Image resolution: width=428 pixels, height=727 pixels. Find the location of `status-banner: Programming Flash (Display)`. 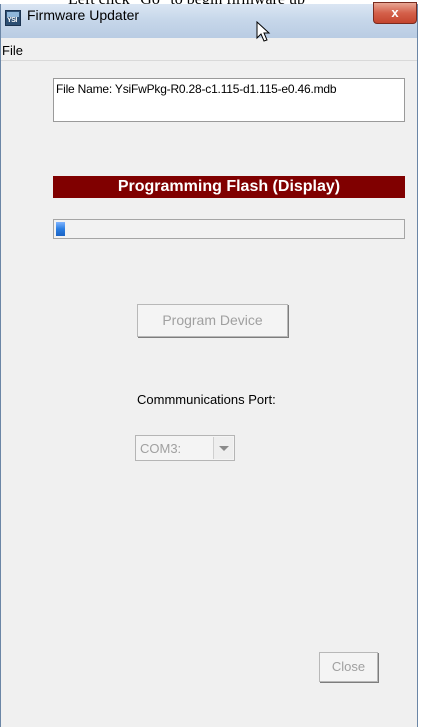

status-banner: Programming Flash (Display) is located at coordinates (229, 187).